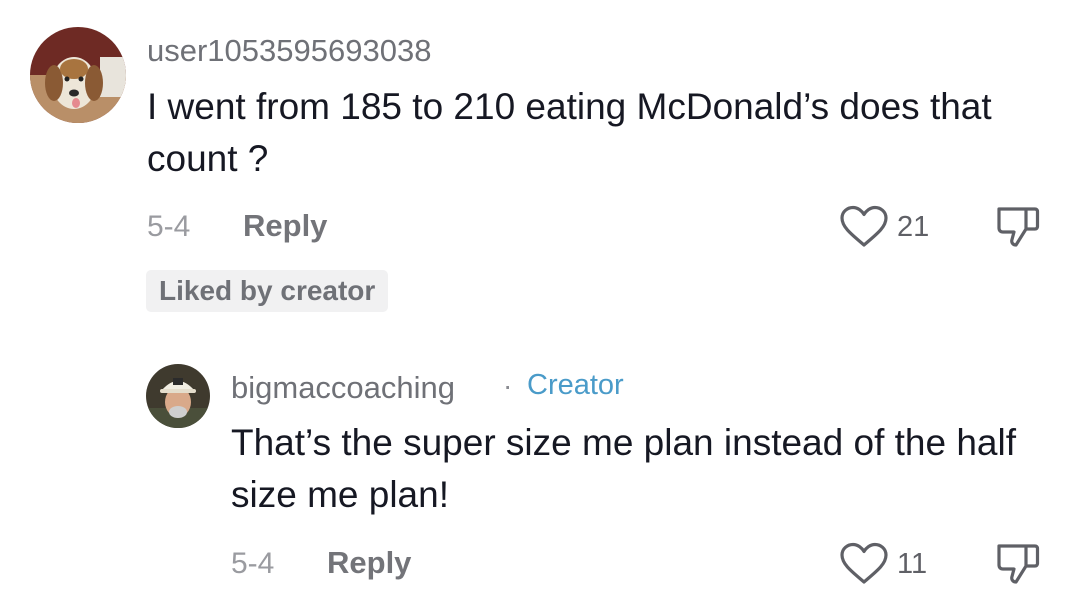 The height and width of the screenshot is (610, 1080). I want to click on like-count: 21, so click(913, 227).